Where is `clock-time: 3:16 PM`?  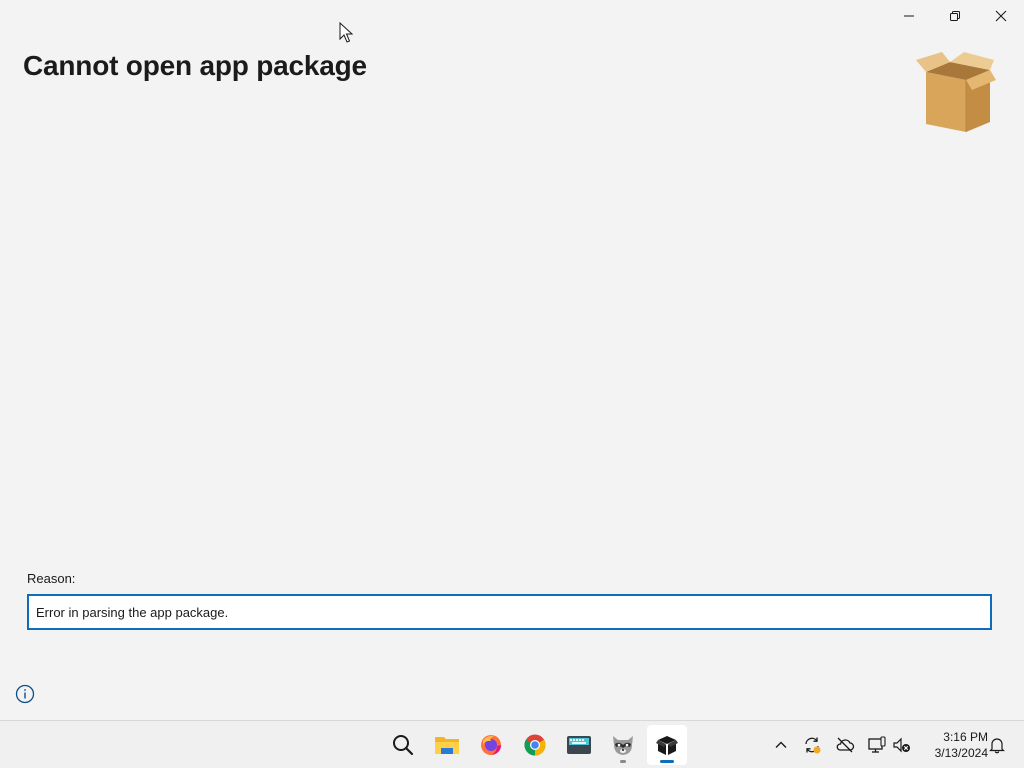 clock-time: 3:16 PM is located at coordinates (965, 737).